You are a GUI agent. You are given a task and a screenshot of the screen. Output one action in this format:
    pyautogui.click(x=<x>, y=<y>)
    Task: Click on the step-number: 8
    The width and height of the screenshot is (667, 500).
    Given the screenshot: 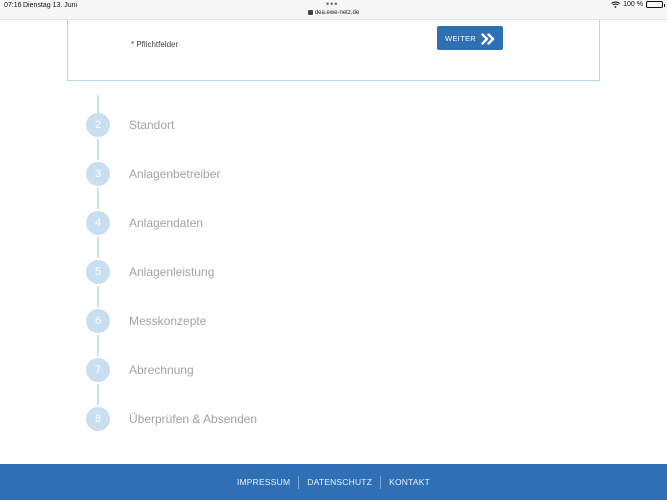 What is the action you would take?
    pyautogui.click(x=98, y=419)
    